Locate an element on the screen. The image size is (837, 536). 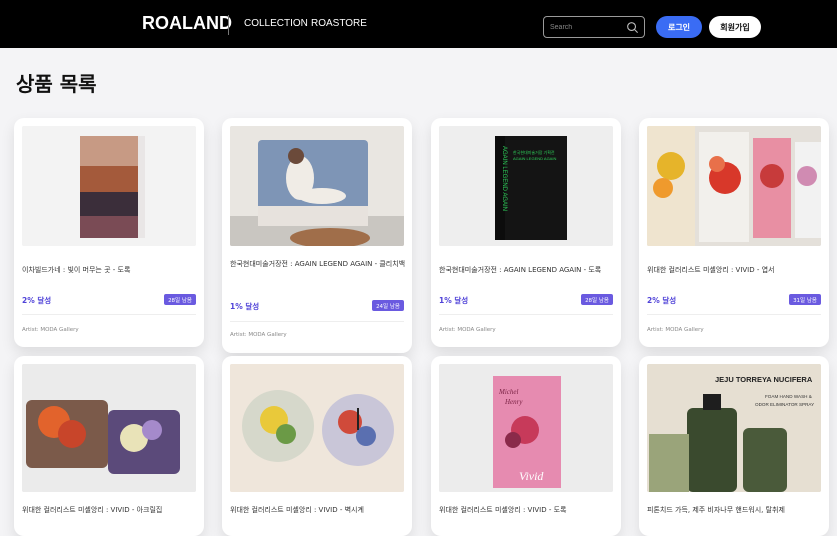
product-title: 위대한 컬러리스트 미셸앙리 : VIVID - 아크릴집 is located at coordinates (110, 510).